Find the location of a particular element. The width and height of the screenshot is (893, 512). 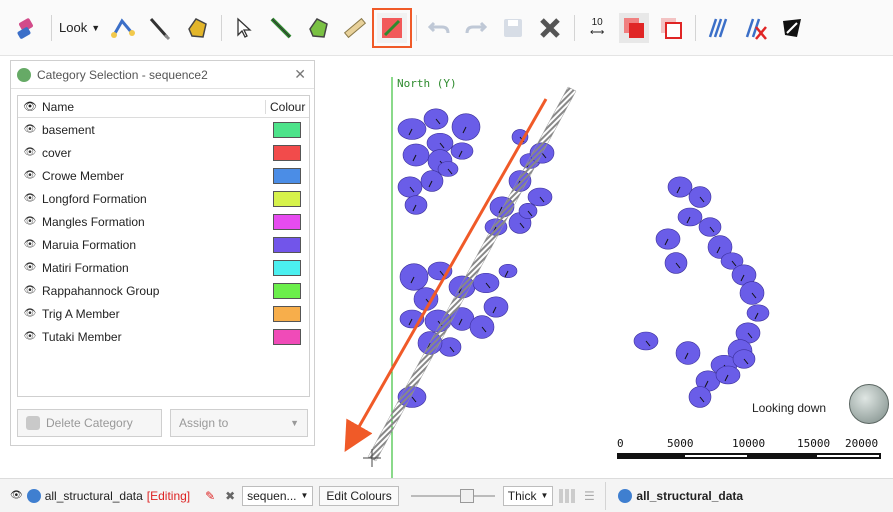

table-header: 👁 Name Colour is located at coordinates (163, 107).